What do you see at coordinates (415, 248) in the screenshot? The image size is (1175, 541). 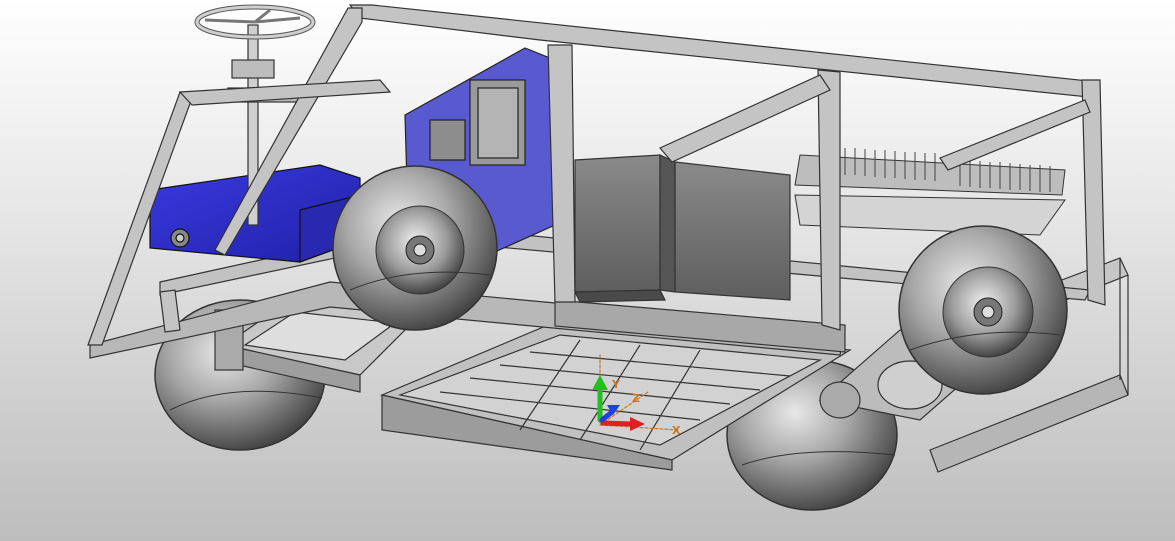 I see `front-left-tire` at bounding box center [415, 248].